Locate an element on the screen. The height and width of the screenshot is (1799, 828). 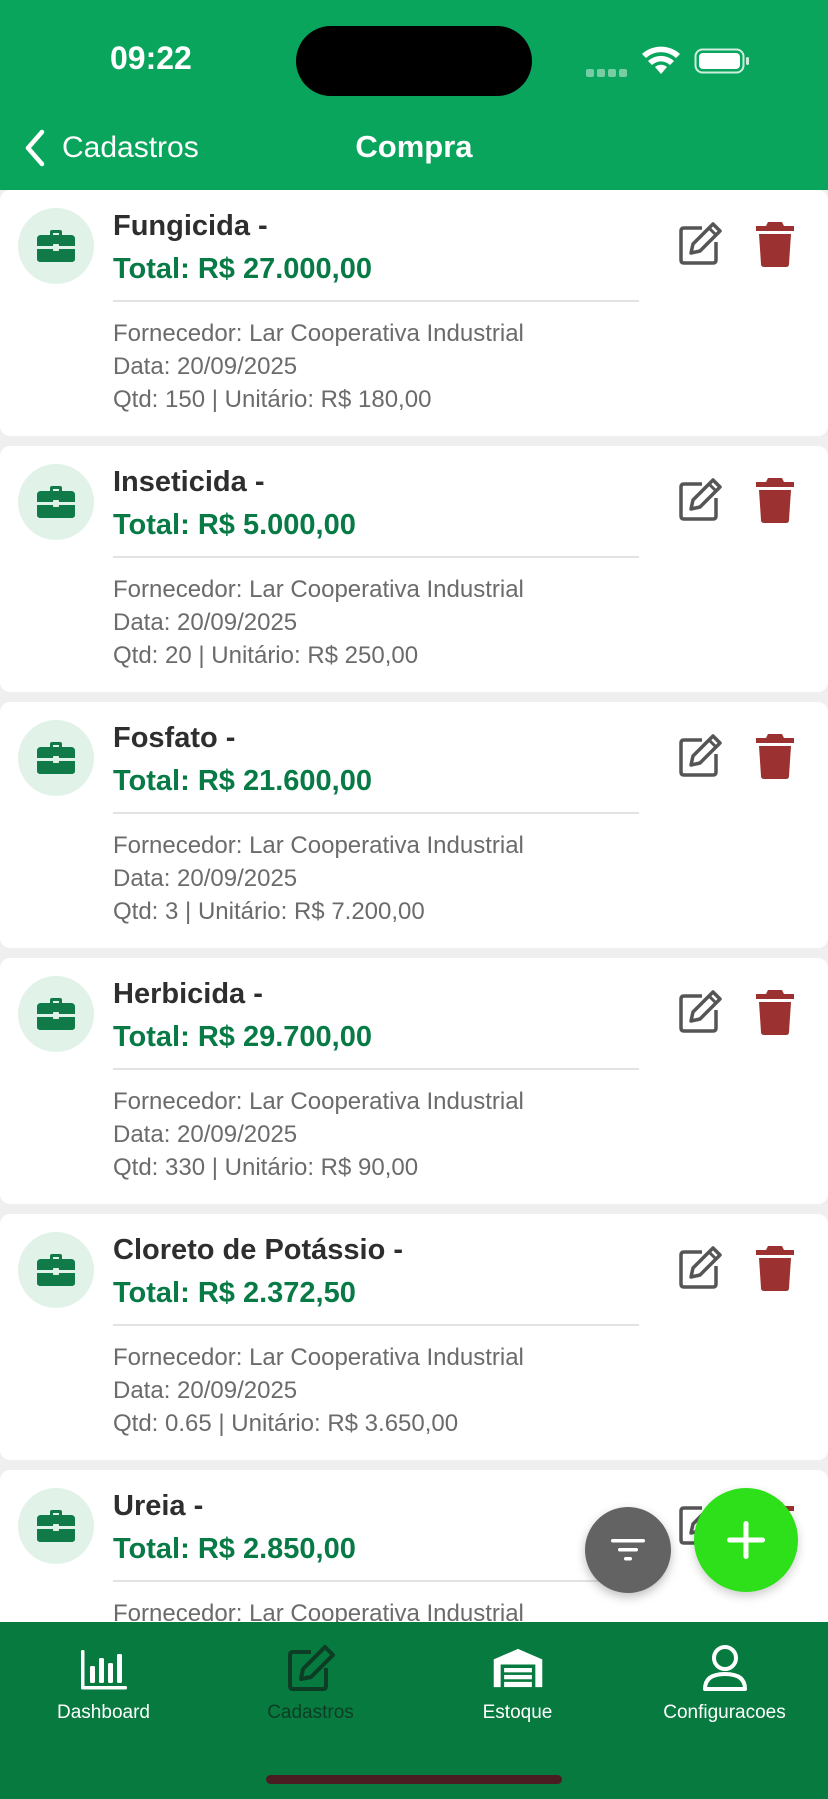
tab-dashboard: Dashboard is located at coordinates (103, 1684).